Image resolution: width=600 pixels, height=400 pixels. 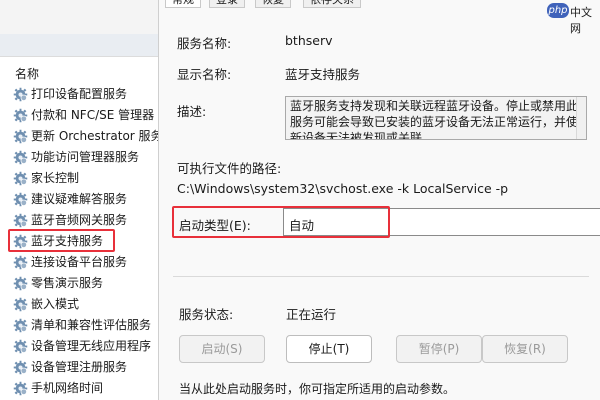 I want to click on stop-button: 停止(T), so click(x=329, y=349).